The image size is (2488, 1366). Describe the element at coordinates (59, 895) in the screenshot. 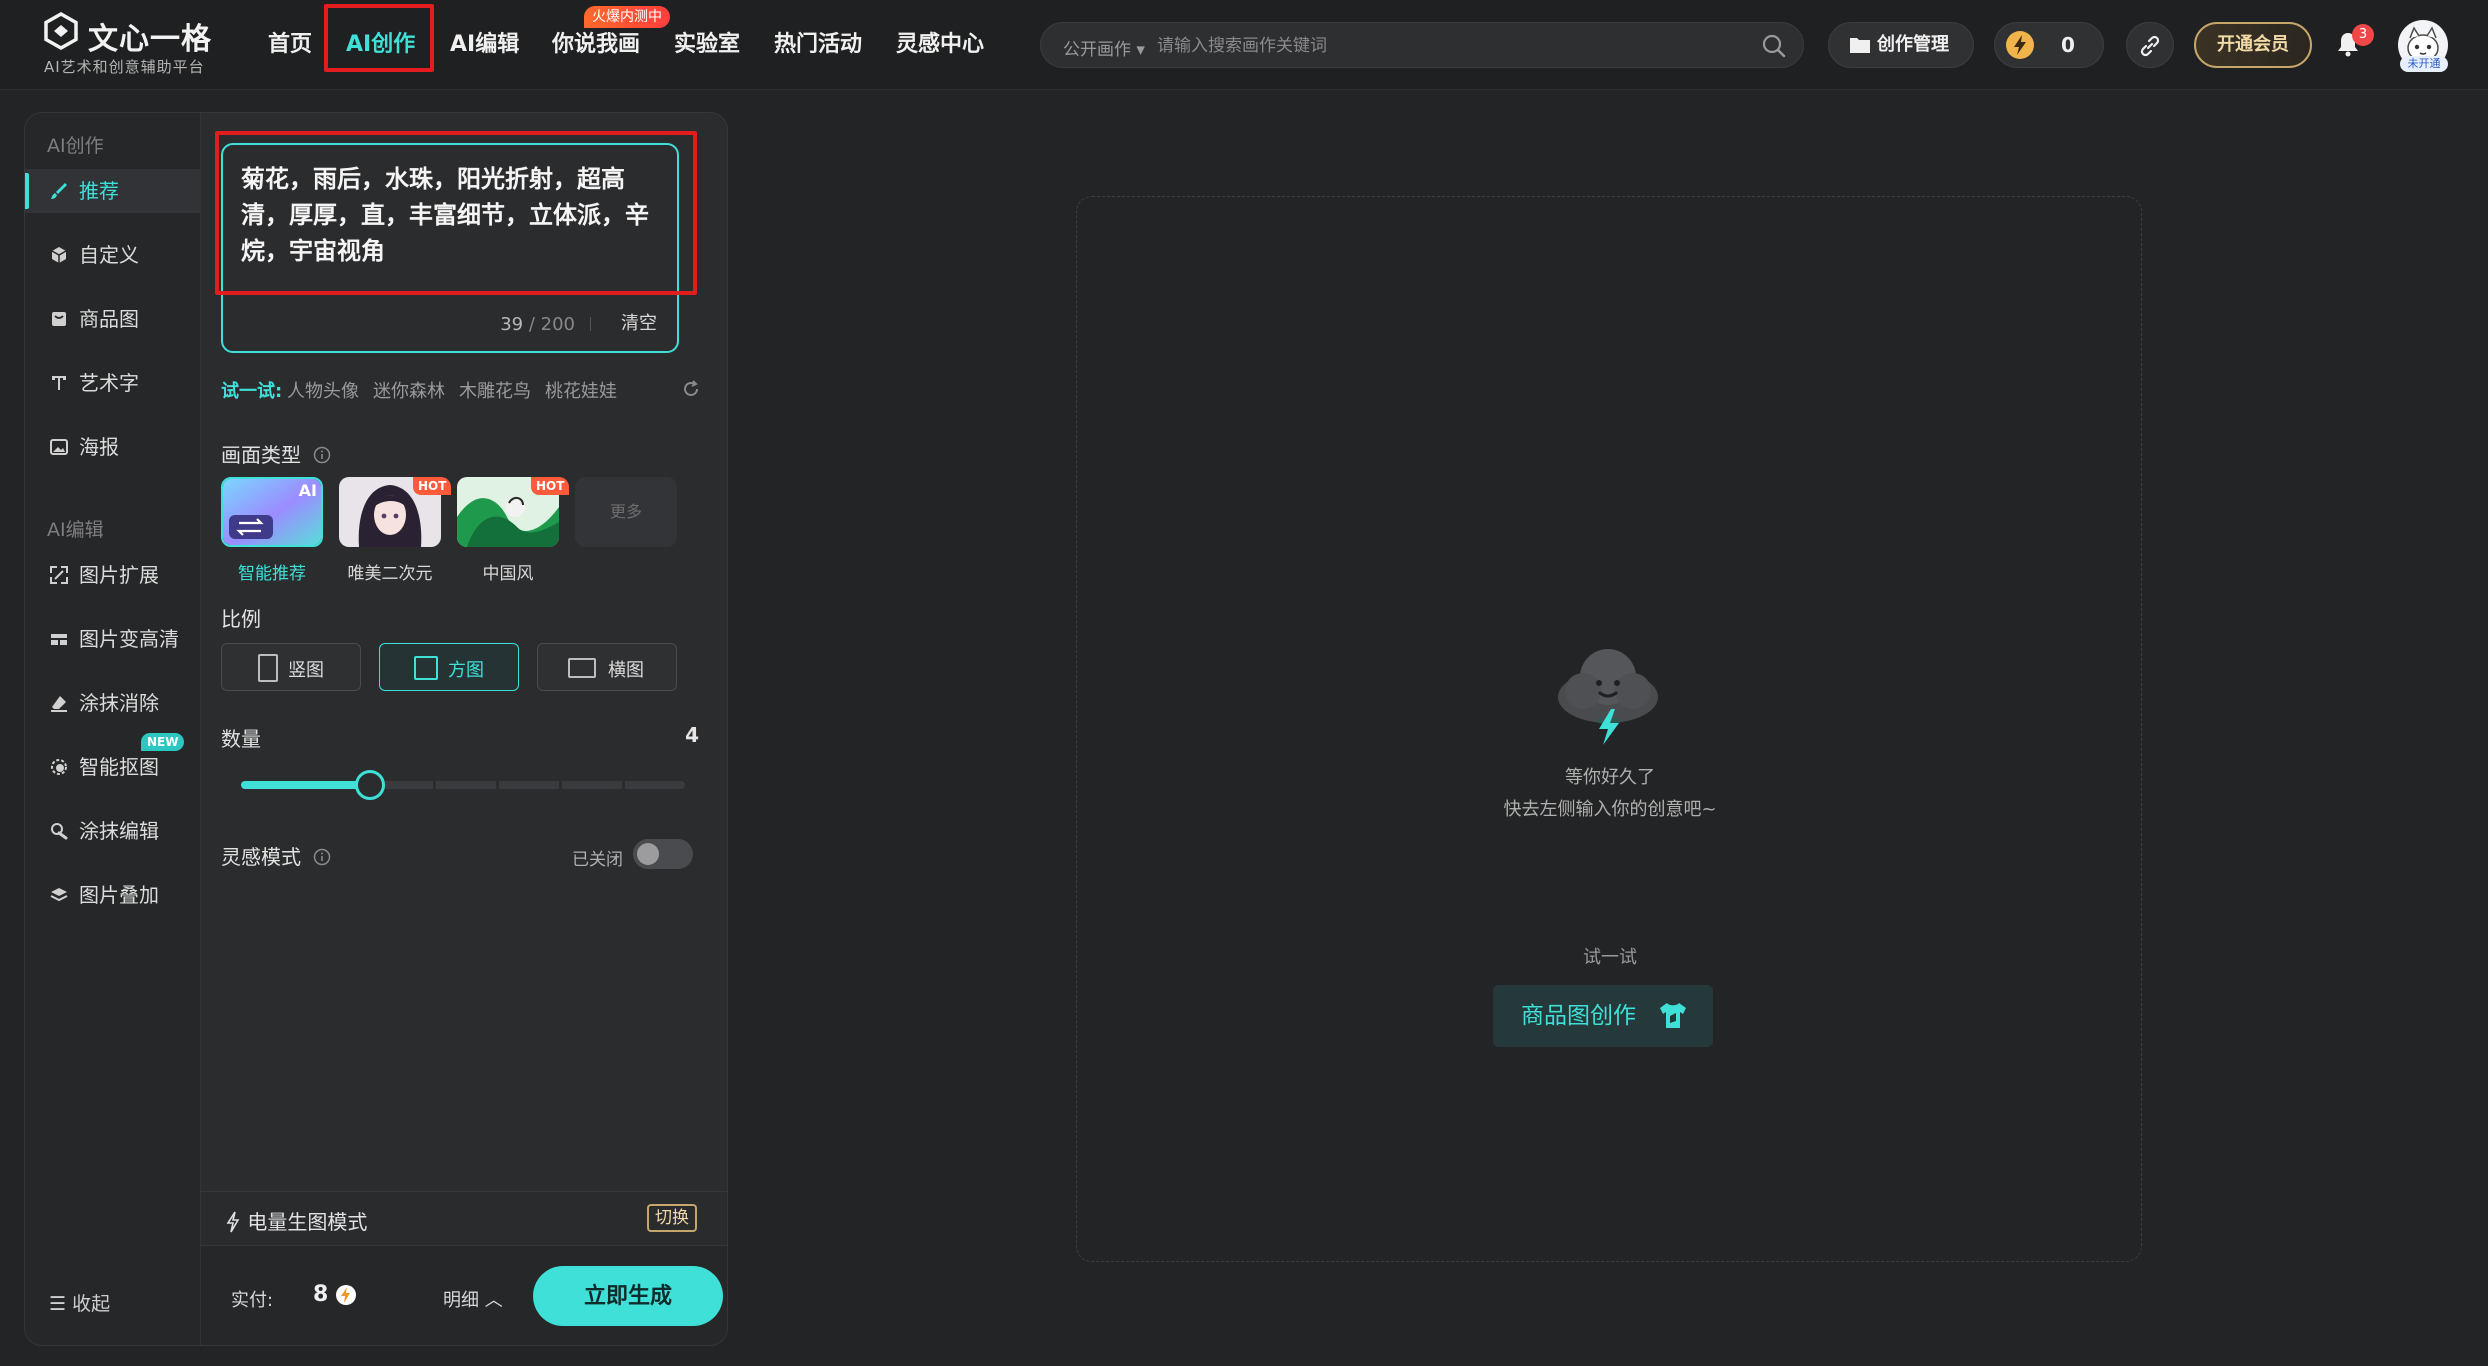

I see `layers-icon` at that location.